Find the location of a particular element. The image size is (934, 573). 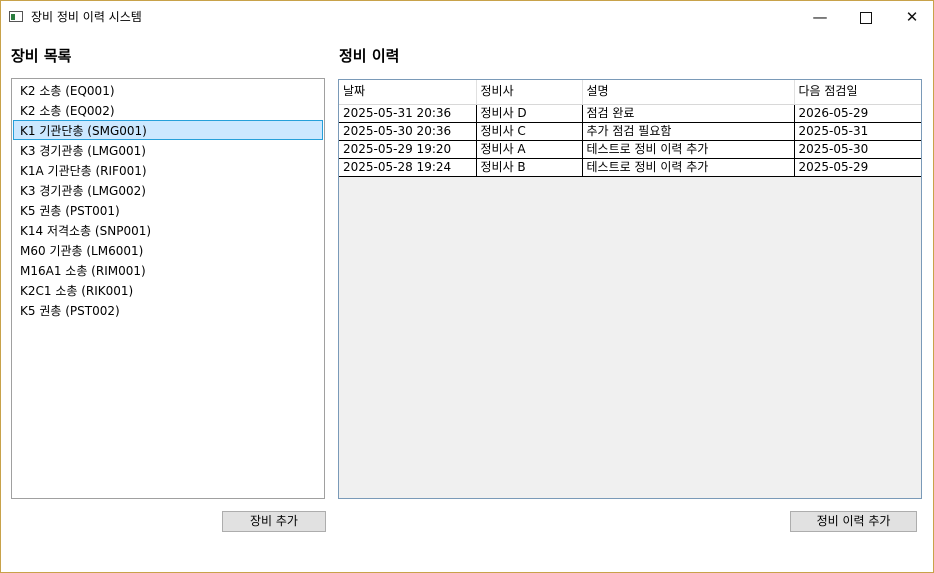

table-cell: 추가 점검 필요함 is located at coordinates (688, 131).